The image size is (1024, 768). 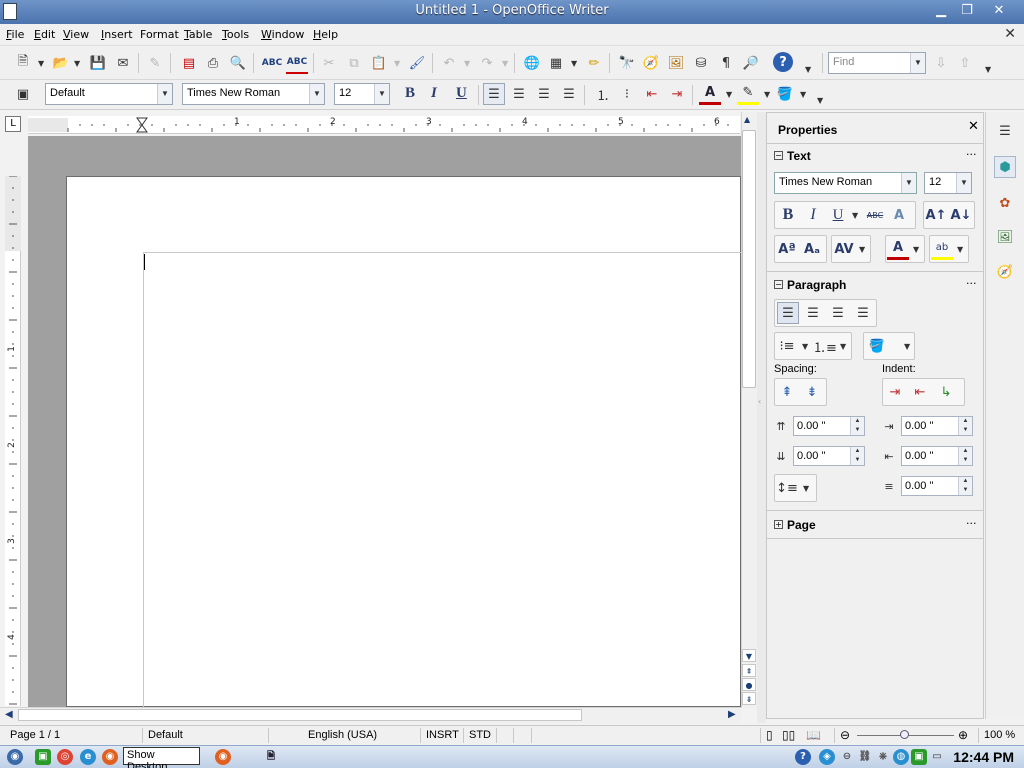 I want to click on toolbar-options-icon: ▼, so click(x=808, y=69).